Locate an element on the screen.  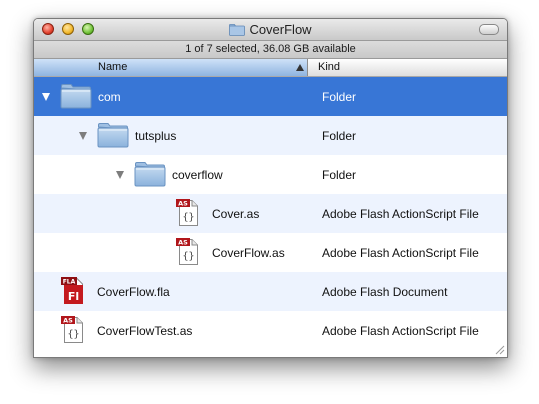
window-title: CoverFlow is located at coordinates (270, 29).